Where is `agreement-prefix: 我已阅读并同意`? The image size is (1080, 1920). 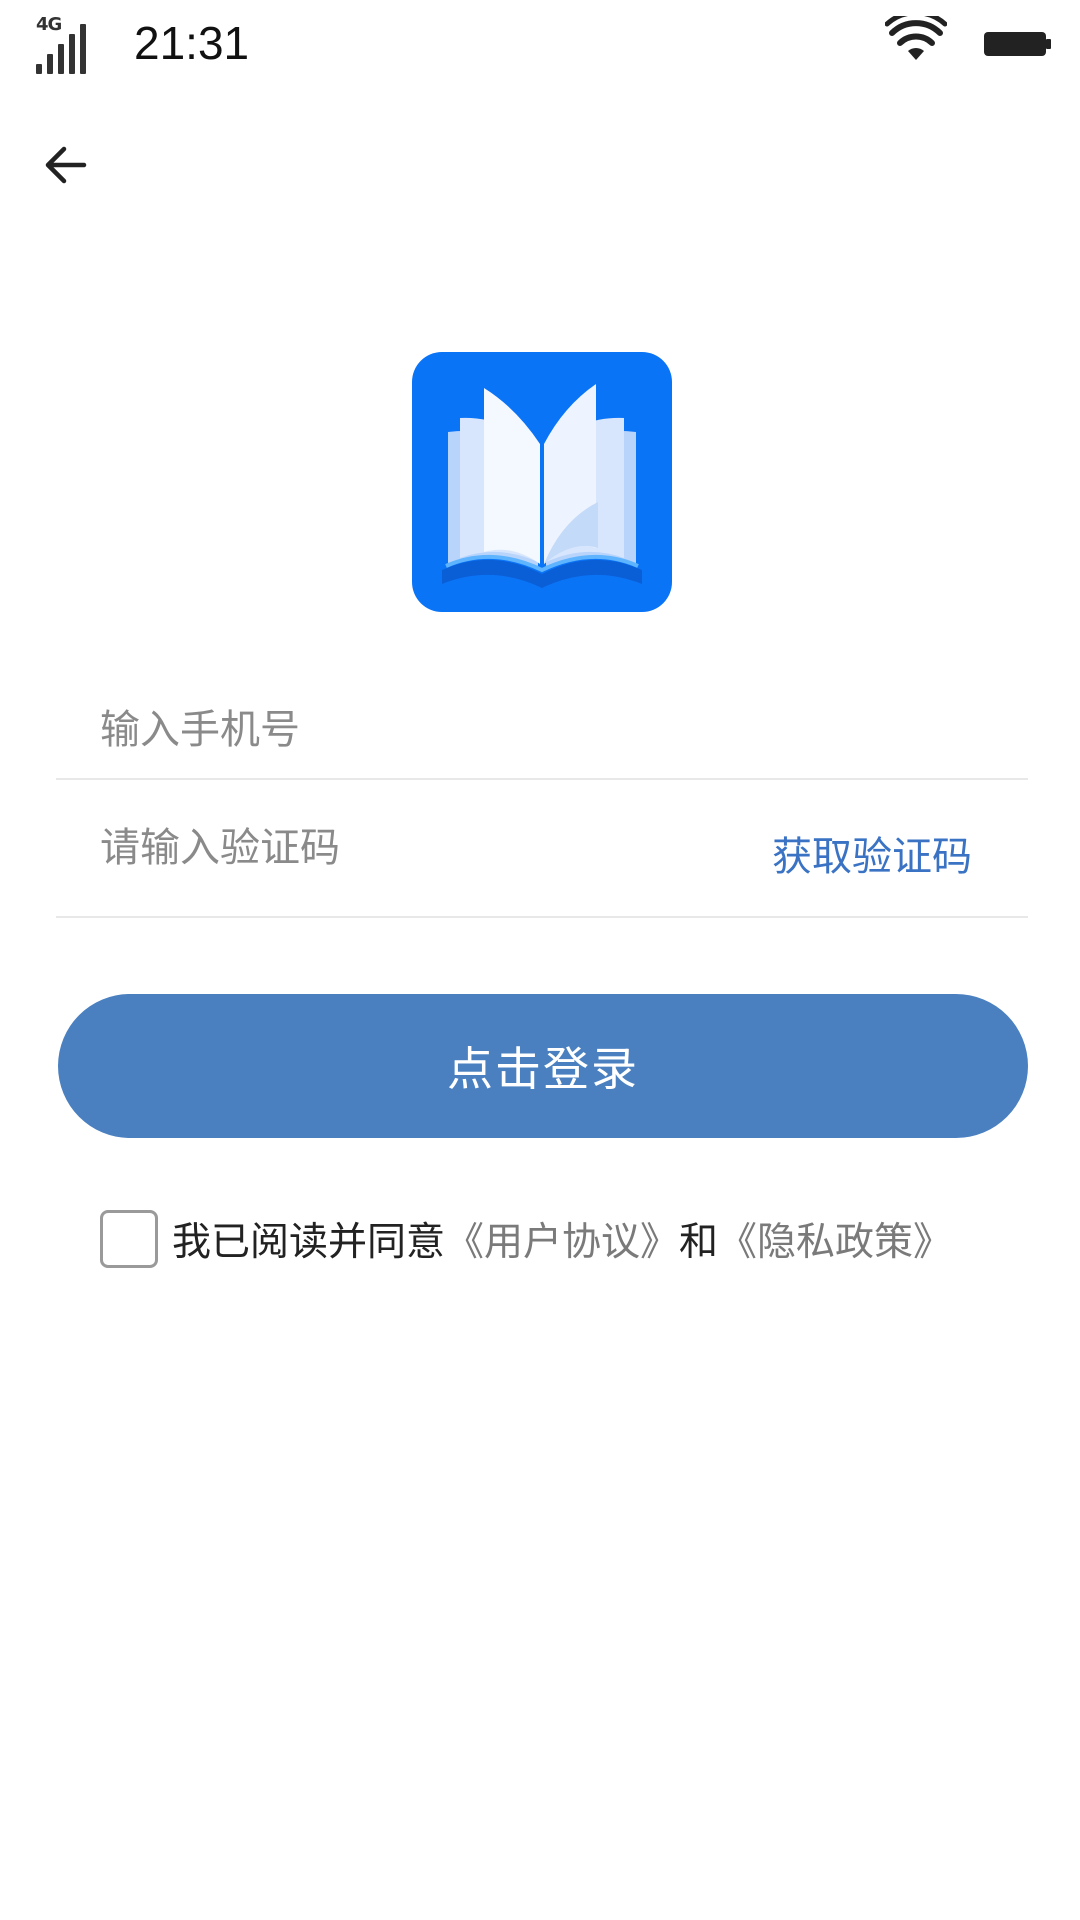
agreement-prefix: 我已阅读并同意 is located at coordinates (309, 1242).